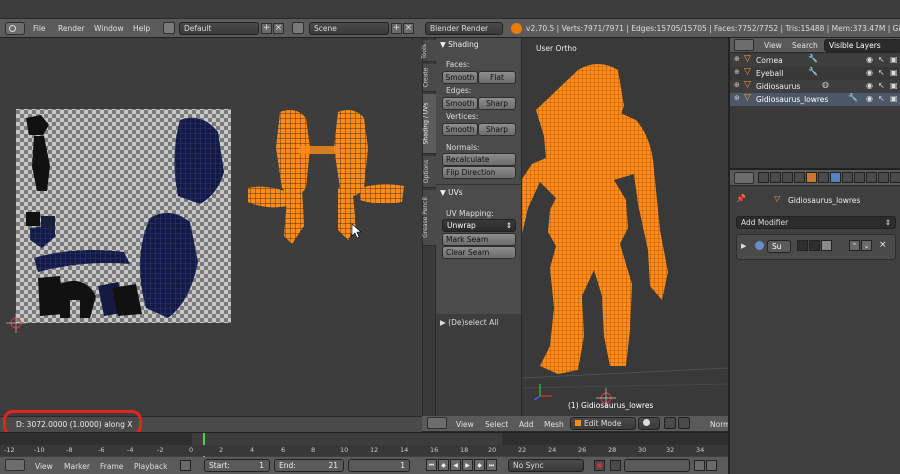 This screenshot has width=900, height=474. Describe the element at coordinates (479, 252) in the screenshot. I see `clear-seam-button: Clear Seam` at that location.